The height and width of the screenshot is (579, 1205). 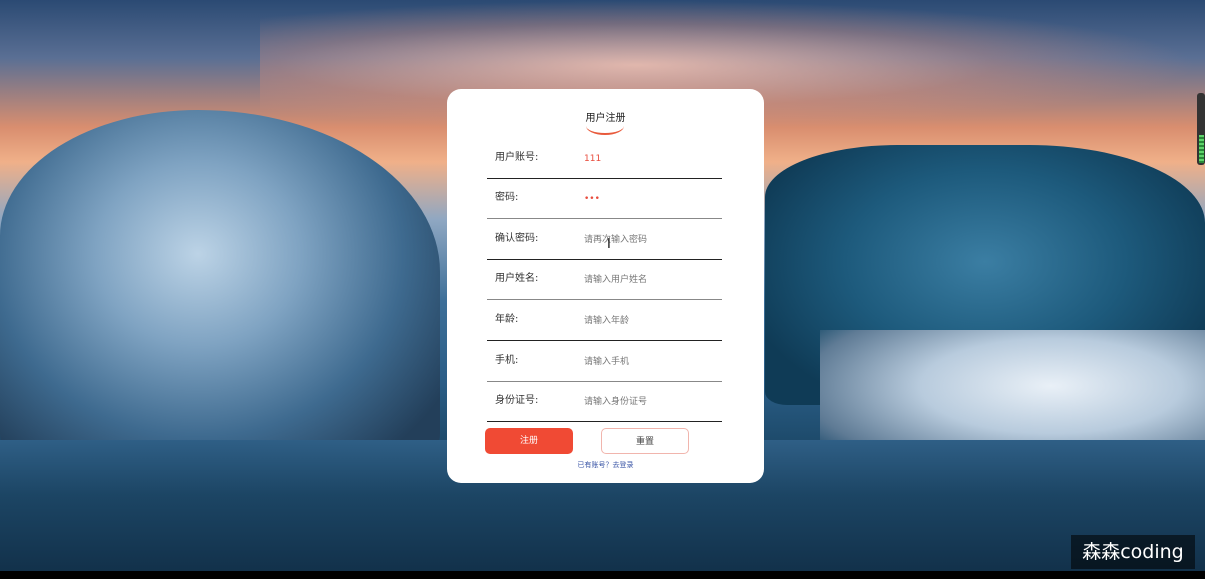 I want to click on field-row-name: 用户姓名:, so click(x=604, y=279).